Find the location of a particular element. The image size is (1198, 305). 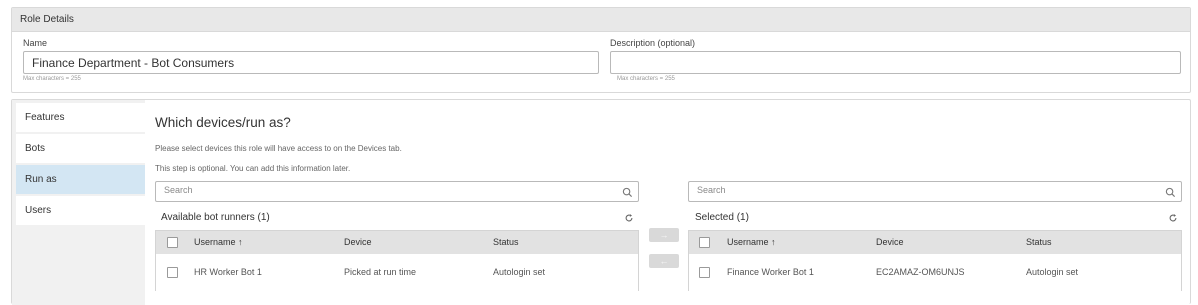

nav-item-run-as: Run as is located at coordinates (80, 179).